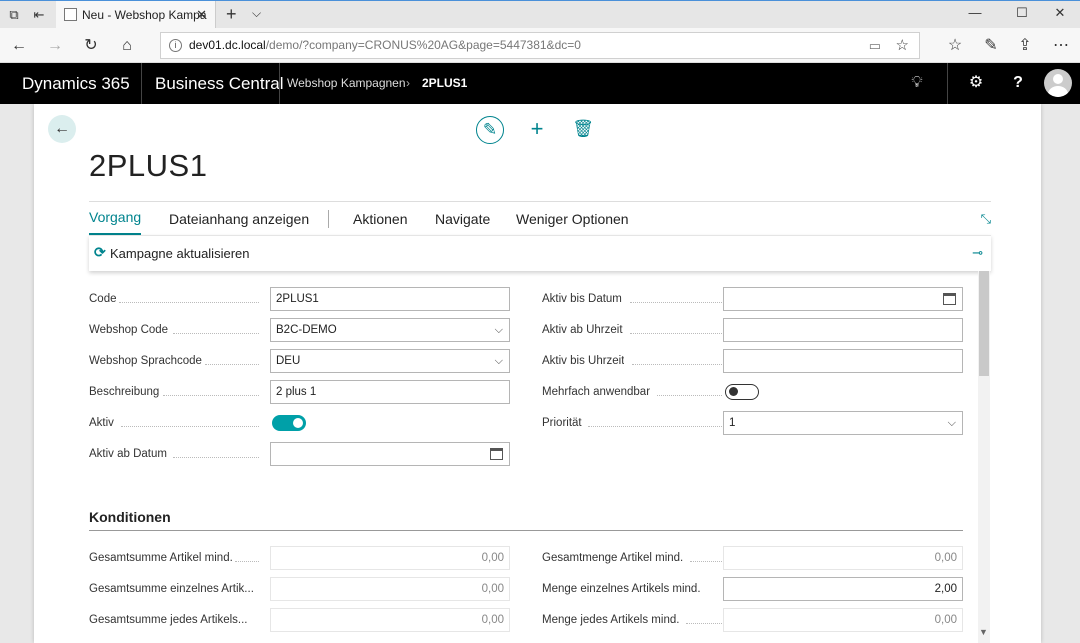 Image resolution: width=1080 pixels, height=643 pixels. I want to click on field-label: Aktiv bis Uhrzeit, so click(583, 361).